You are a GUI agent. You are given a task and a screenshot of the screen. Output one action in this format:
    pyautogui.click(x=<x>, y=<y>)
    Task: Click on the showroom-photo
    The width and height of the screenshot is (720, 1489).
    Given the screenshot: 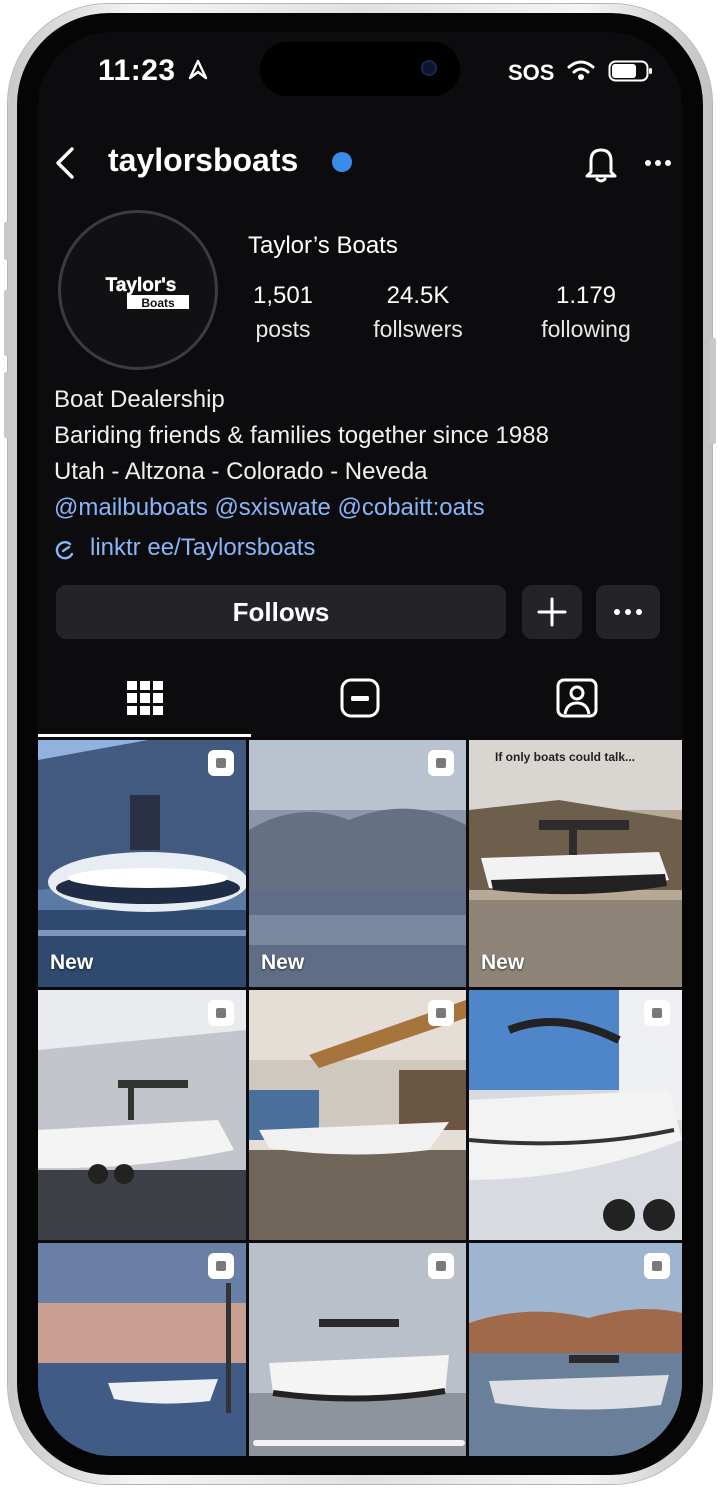 What is the action you would take?
    pyautogui.click(x=357, y=1115)
    